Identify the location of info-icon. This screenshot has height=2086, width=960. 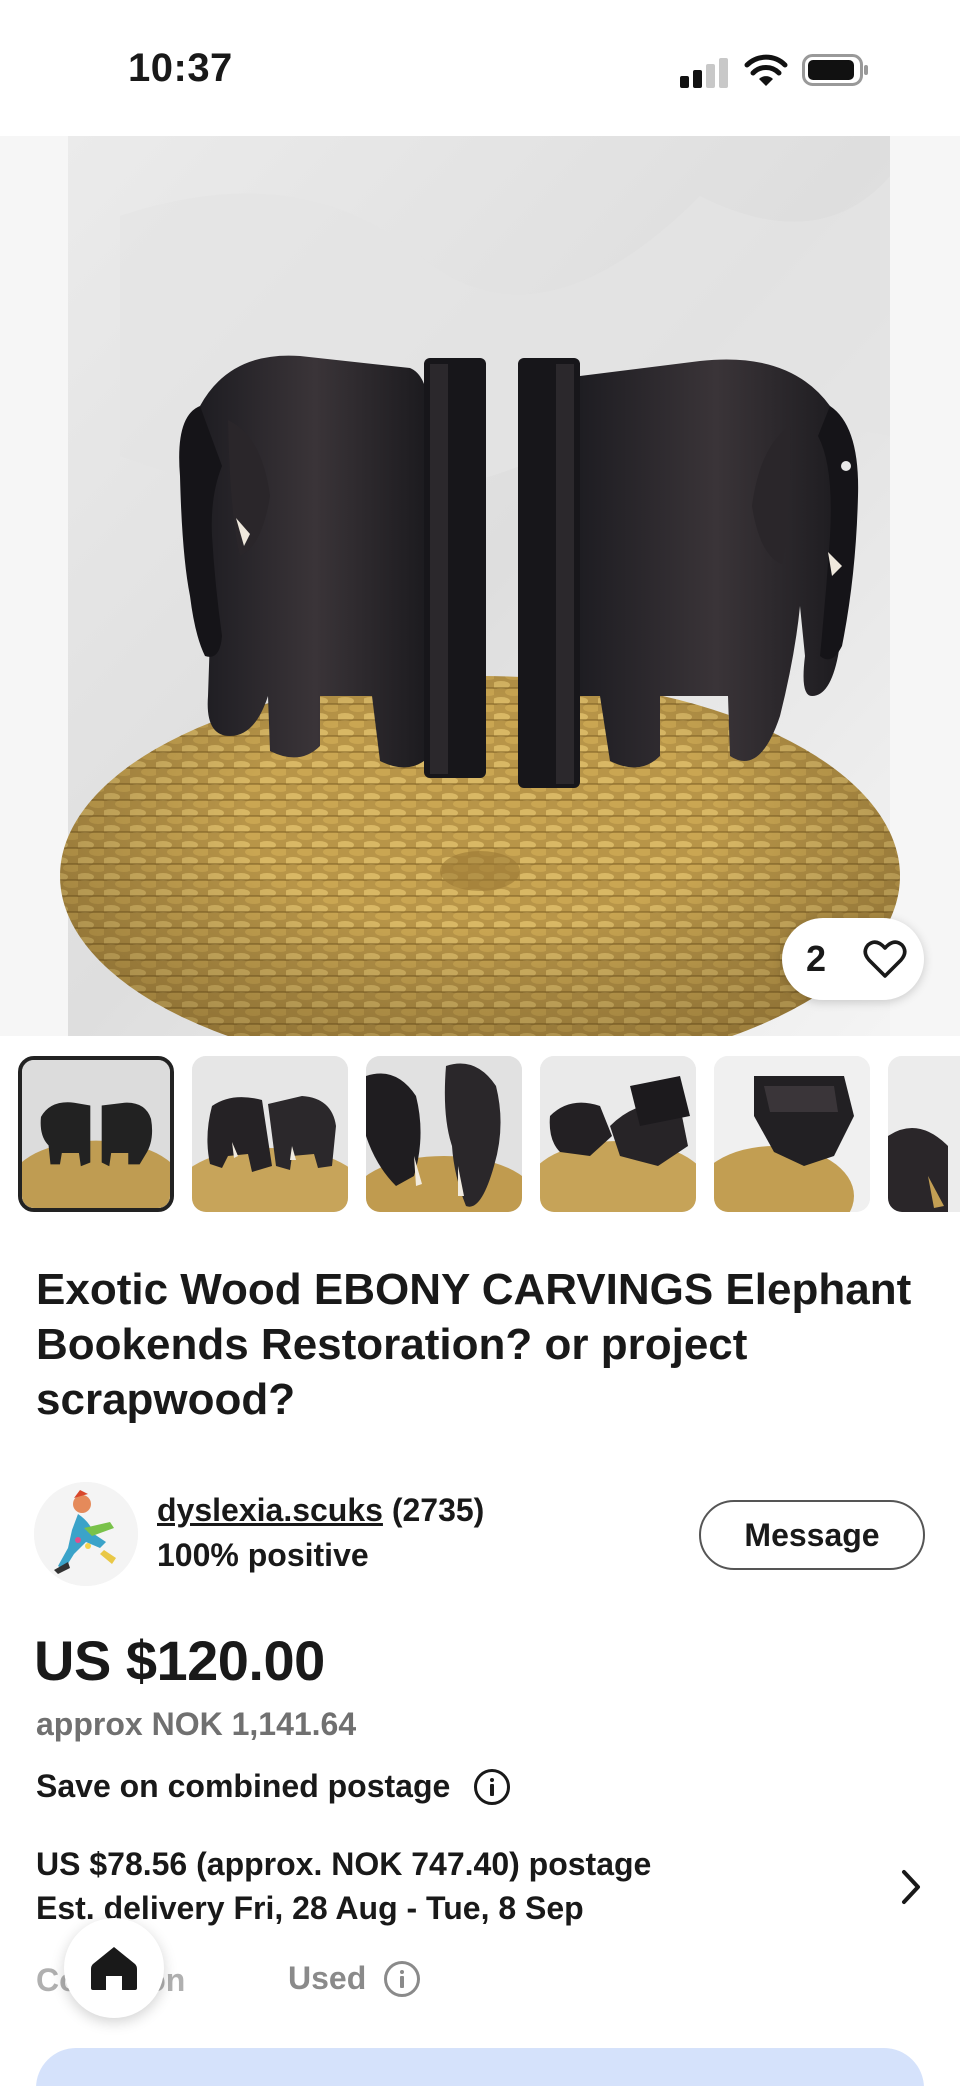
(492, 1786).